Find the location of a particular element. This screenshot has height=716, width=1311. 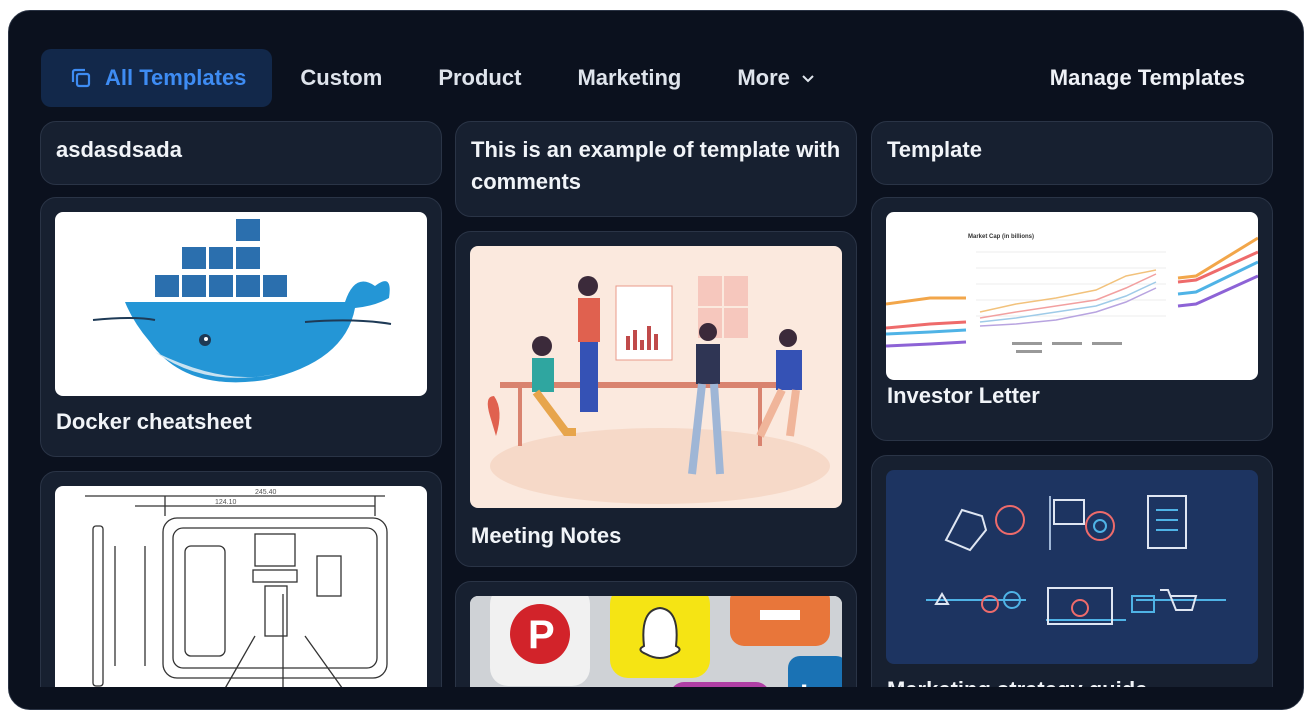

template-card-asdasdsada: asdasdsada is located at coordinates (241, 153).